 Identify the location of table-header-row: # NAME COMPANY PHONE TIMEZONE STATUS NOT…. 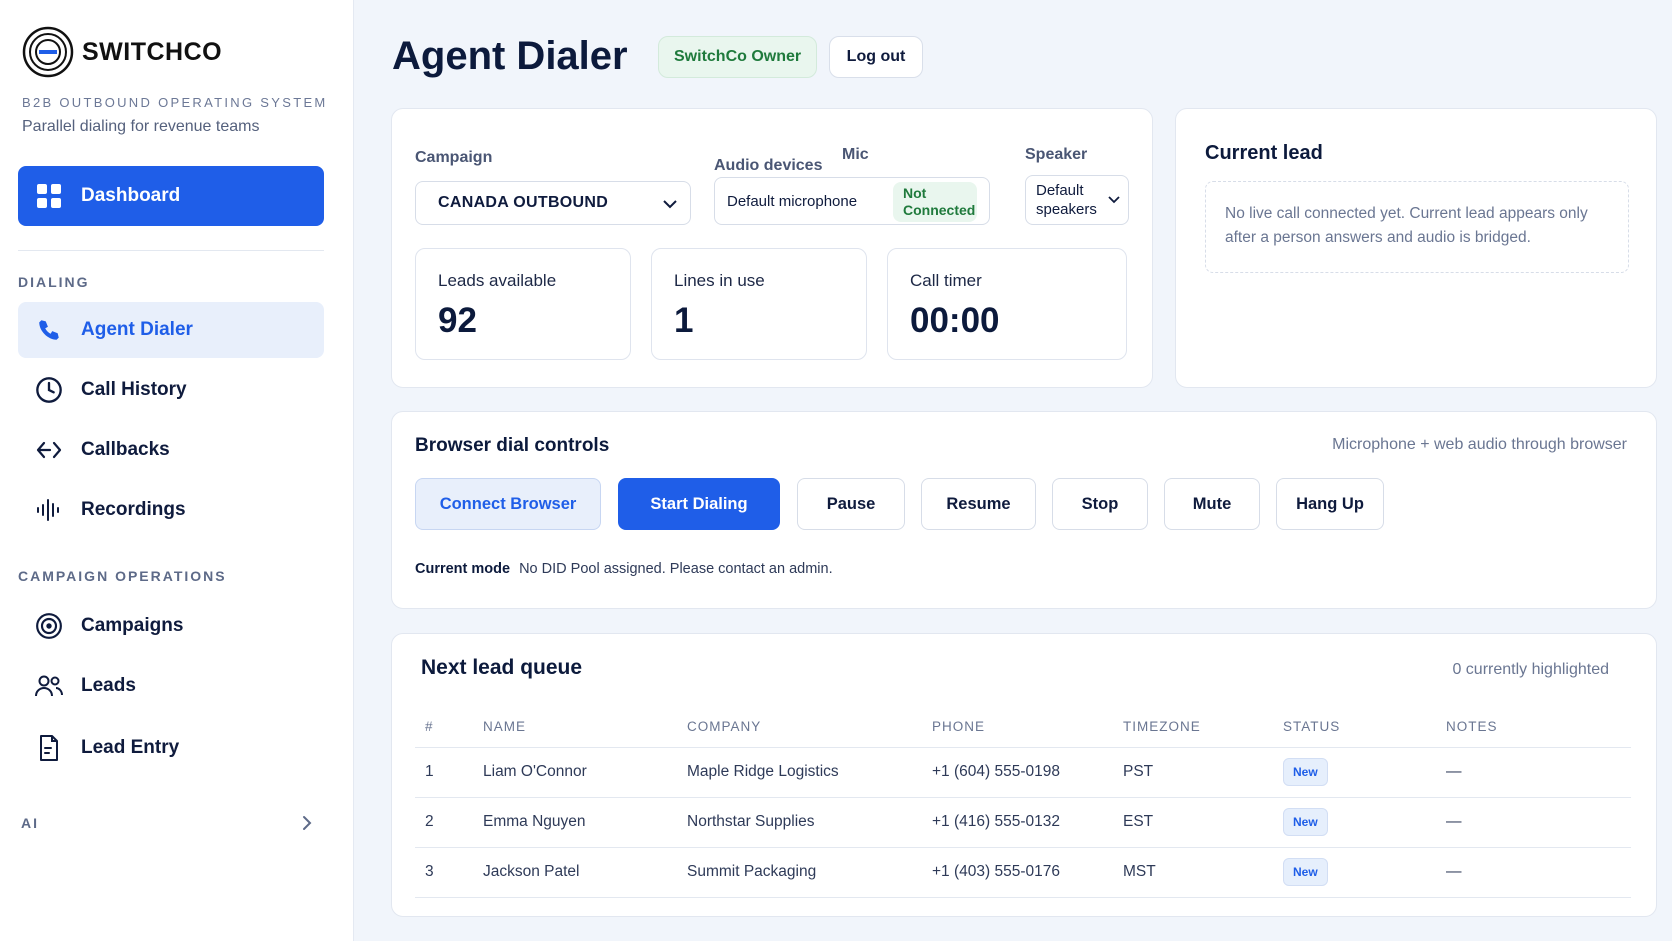
(1023, 727).